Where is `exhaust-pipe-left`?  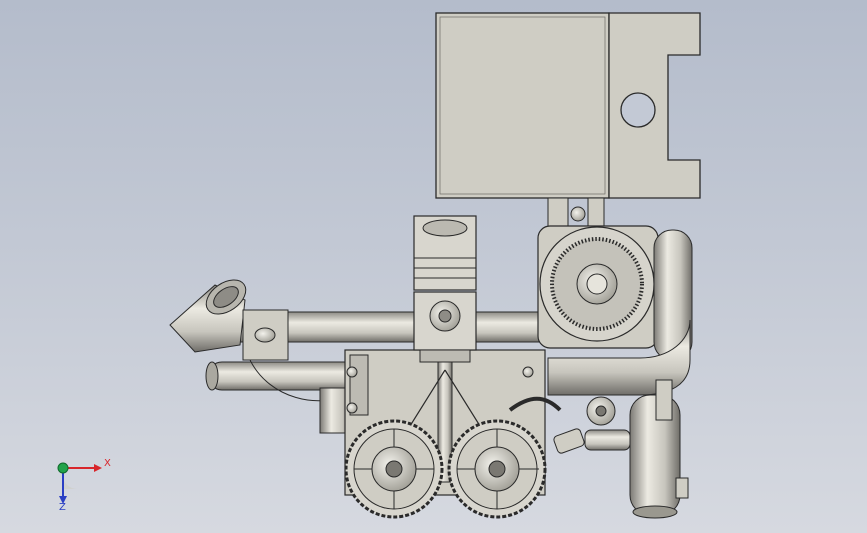
exhaust-pipe-left is located at coordinates (287, 396).